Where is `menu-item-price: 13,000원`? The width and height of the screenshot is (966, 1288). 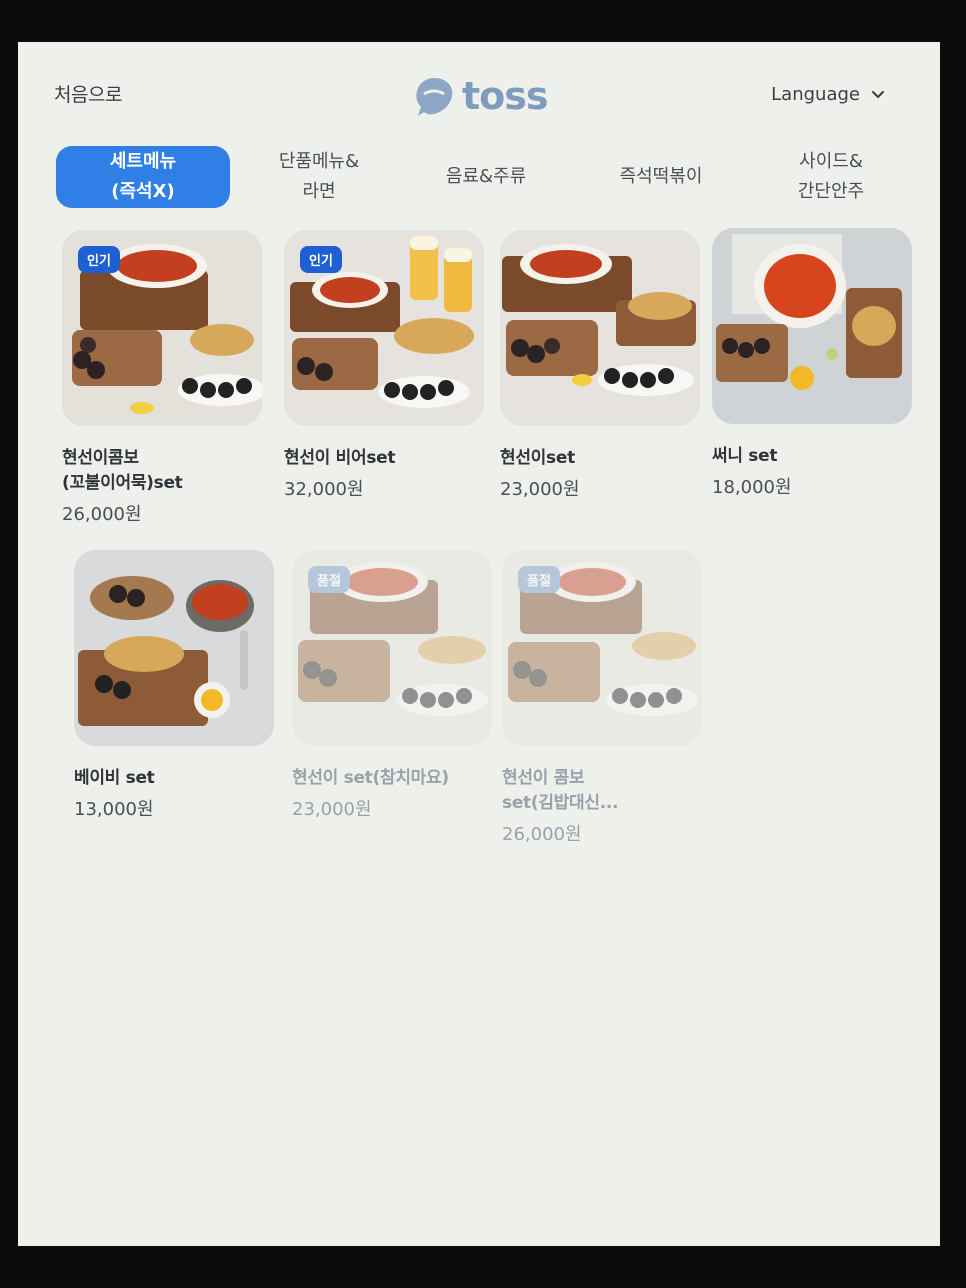 menu-item-price: 13,000원 is located at coordinates (114, 809).